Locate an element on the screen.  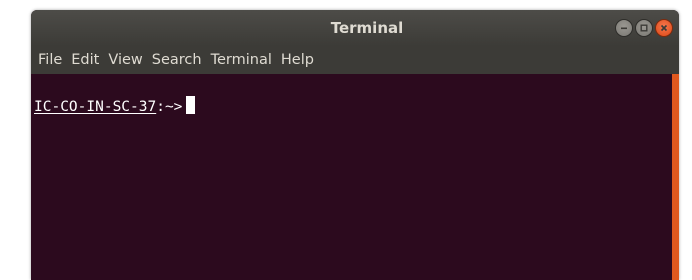
prompt-hostname: IC-CO-IN-SC-37 is located at coordinates (95, 107).